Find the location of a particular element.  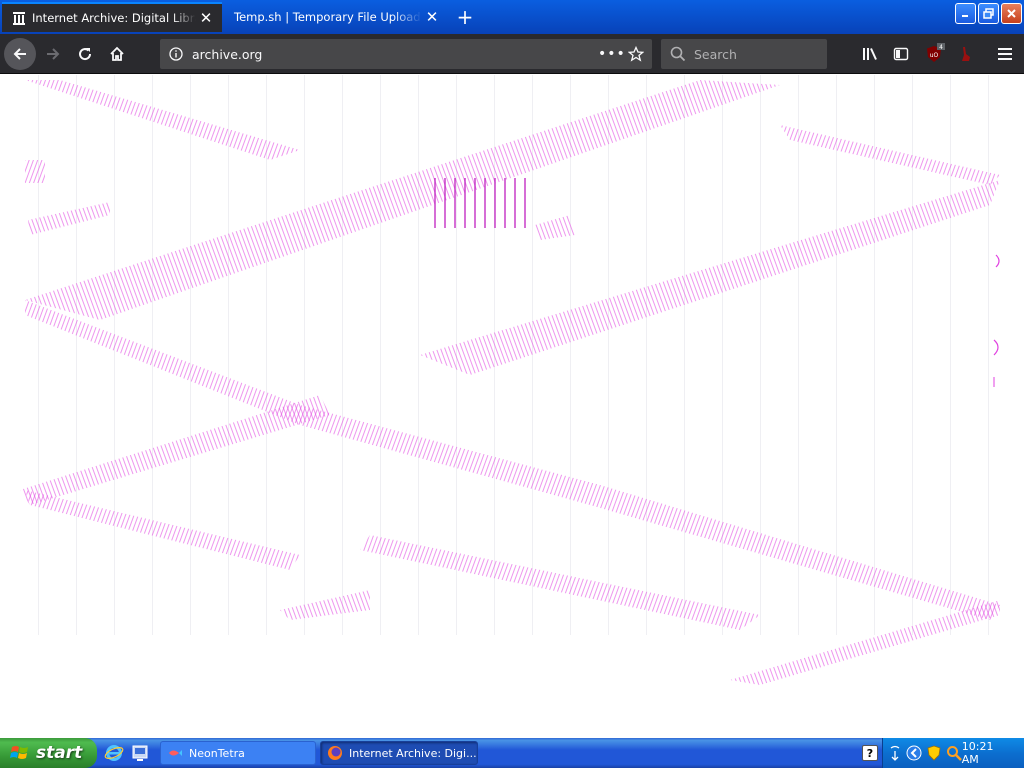

library-icon is located at coordinates (870, 54).